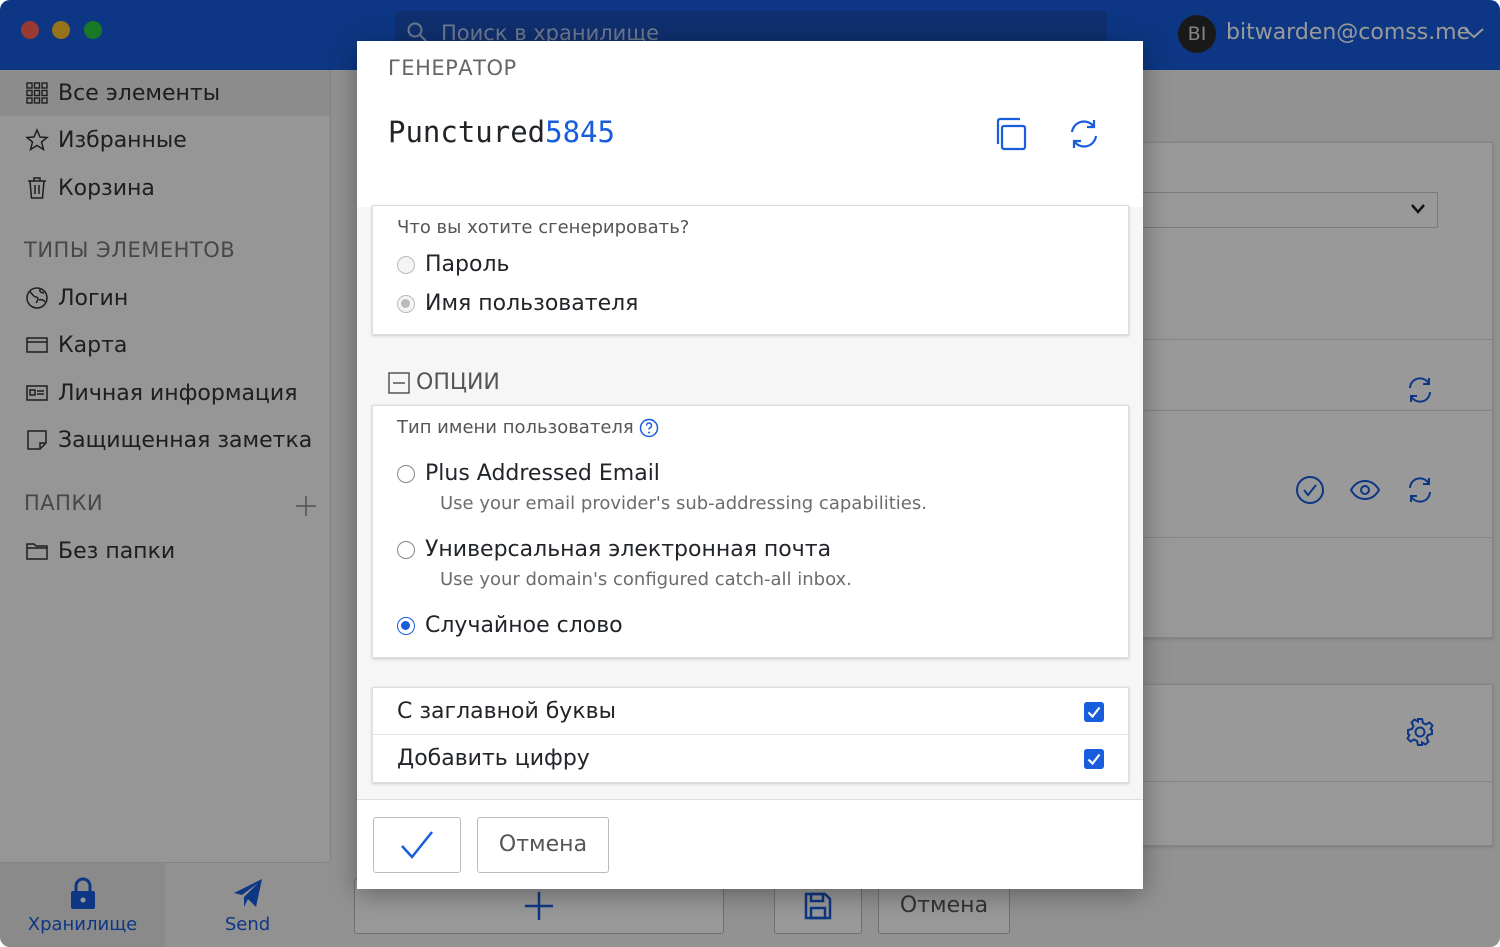 The width and height of the screenshot is (1500, 947). What do you see at coordinates (1010, 134) in the screenshot?
I see `copy-icon` at bounding box center [1010, 134].